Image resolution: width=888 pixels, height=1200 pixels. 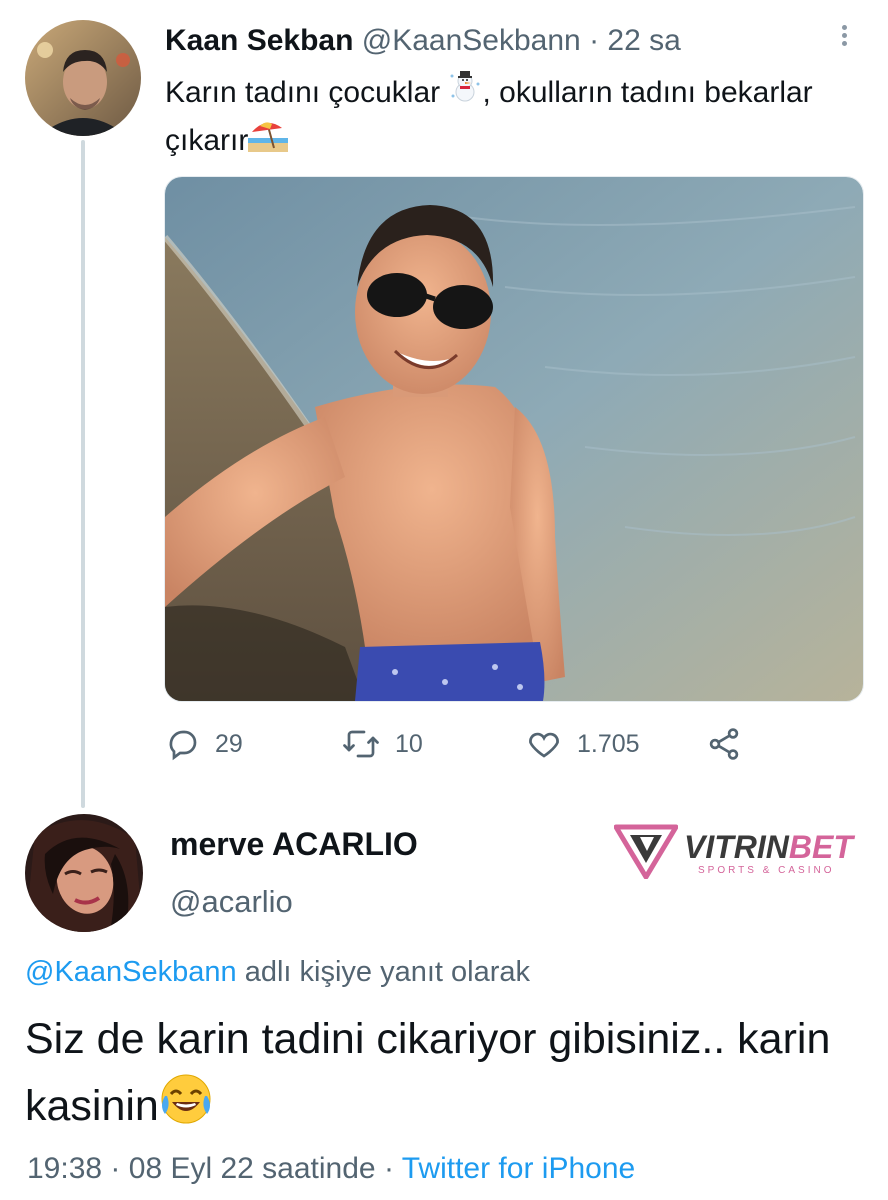 What do you see at coordinates (231, 902) in the screenshot?
I see `reply-author-handle: @acarlio` at bounding box center [231, 902].